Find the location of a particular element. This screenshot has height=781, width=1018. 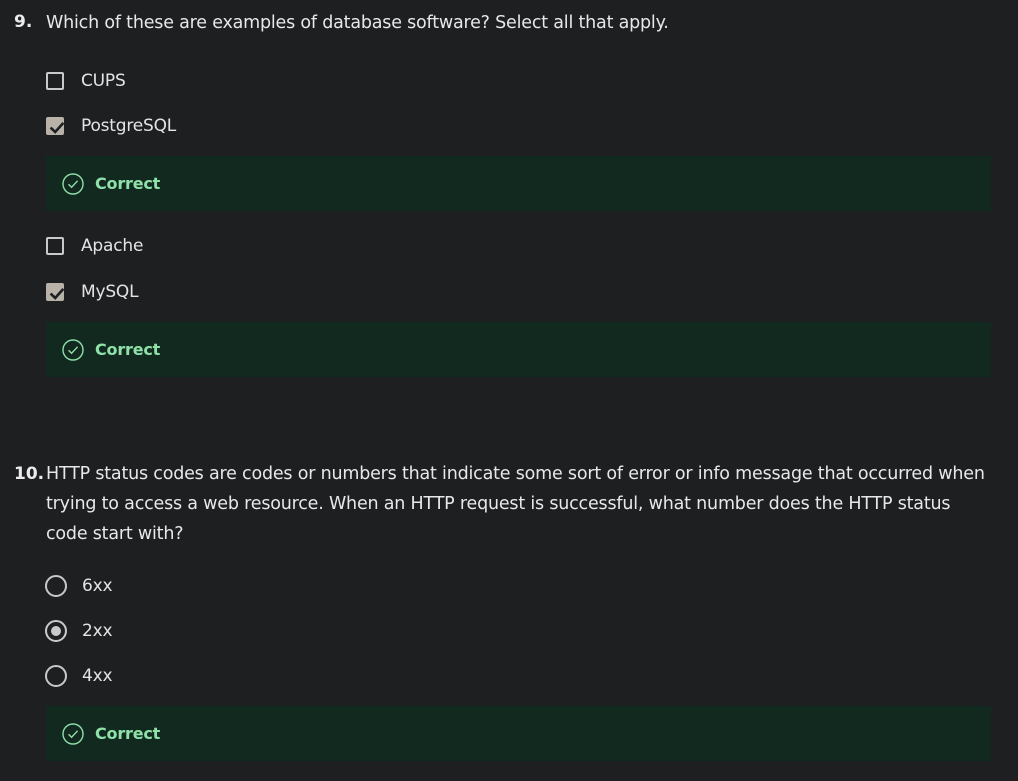

option-postgresql: PostgreSQL is located at coordinates (111, 126).